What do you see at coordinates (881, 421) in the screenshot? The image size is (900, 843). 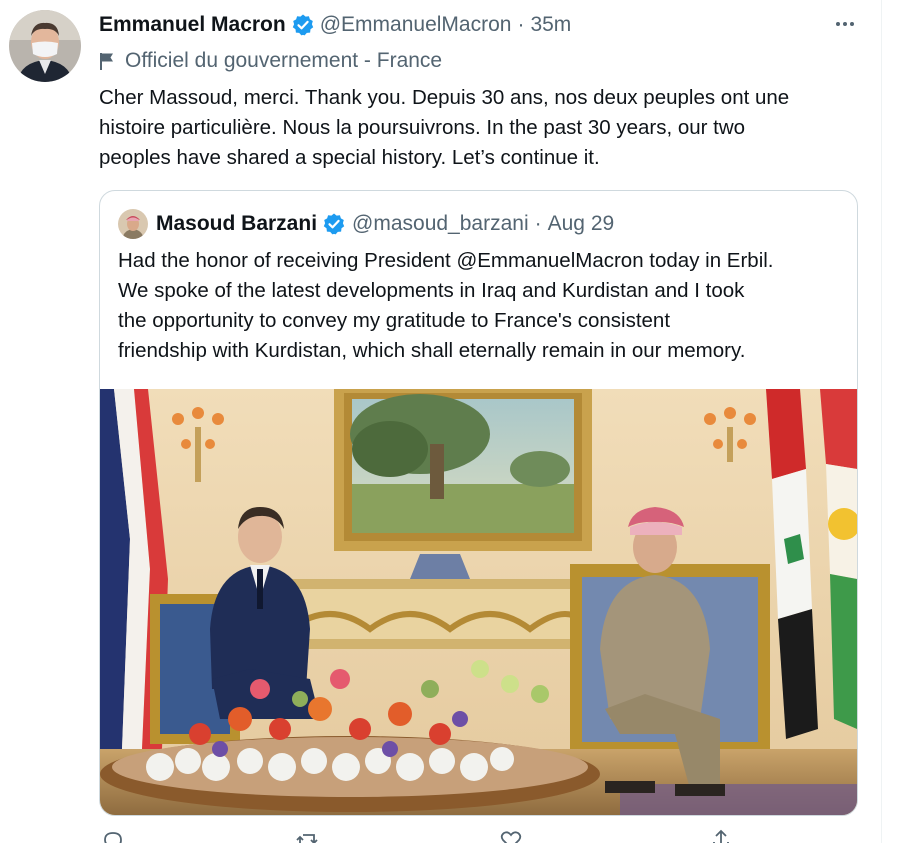 I see `timeline-divider` at bounding box center [881, 421].